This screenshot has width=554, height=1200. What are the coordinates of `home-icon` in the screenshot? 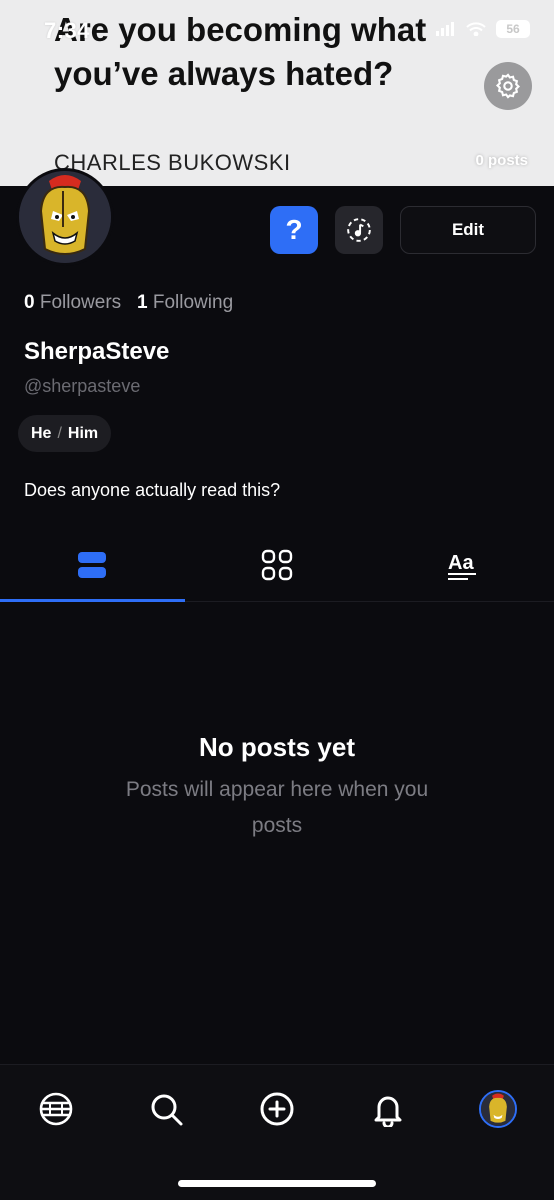 It's located at (56, 1109).